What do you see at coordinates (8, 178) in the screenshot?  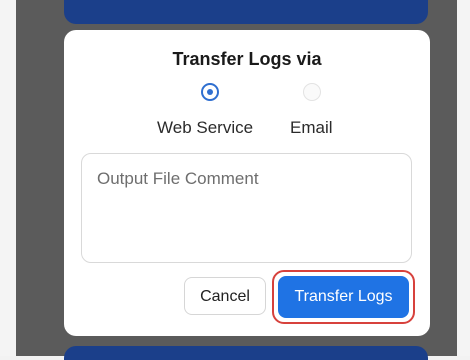 I see `left-edge` at bounding box center [8, 178].